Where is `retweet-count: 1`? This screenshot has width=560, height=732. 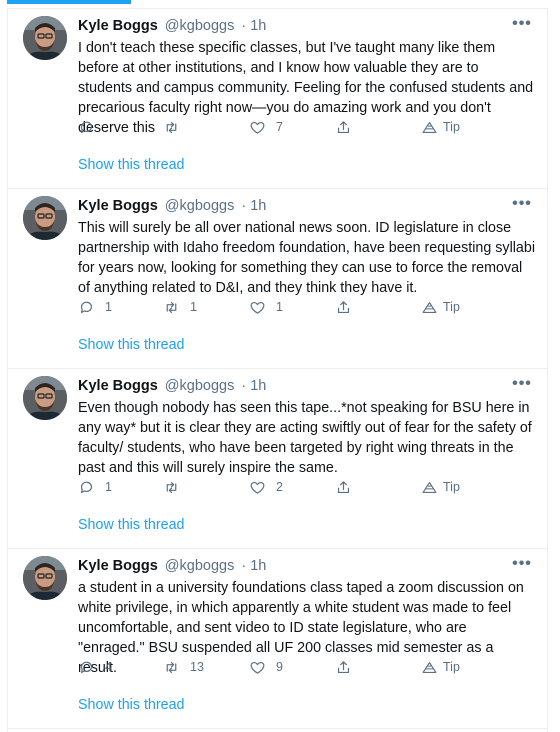 retweet-count: 1 is located at coordinates (193, 307).